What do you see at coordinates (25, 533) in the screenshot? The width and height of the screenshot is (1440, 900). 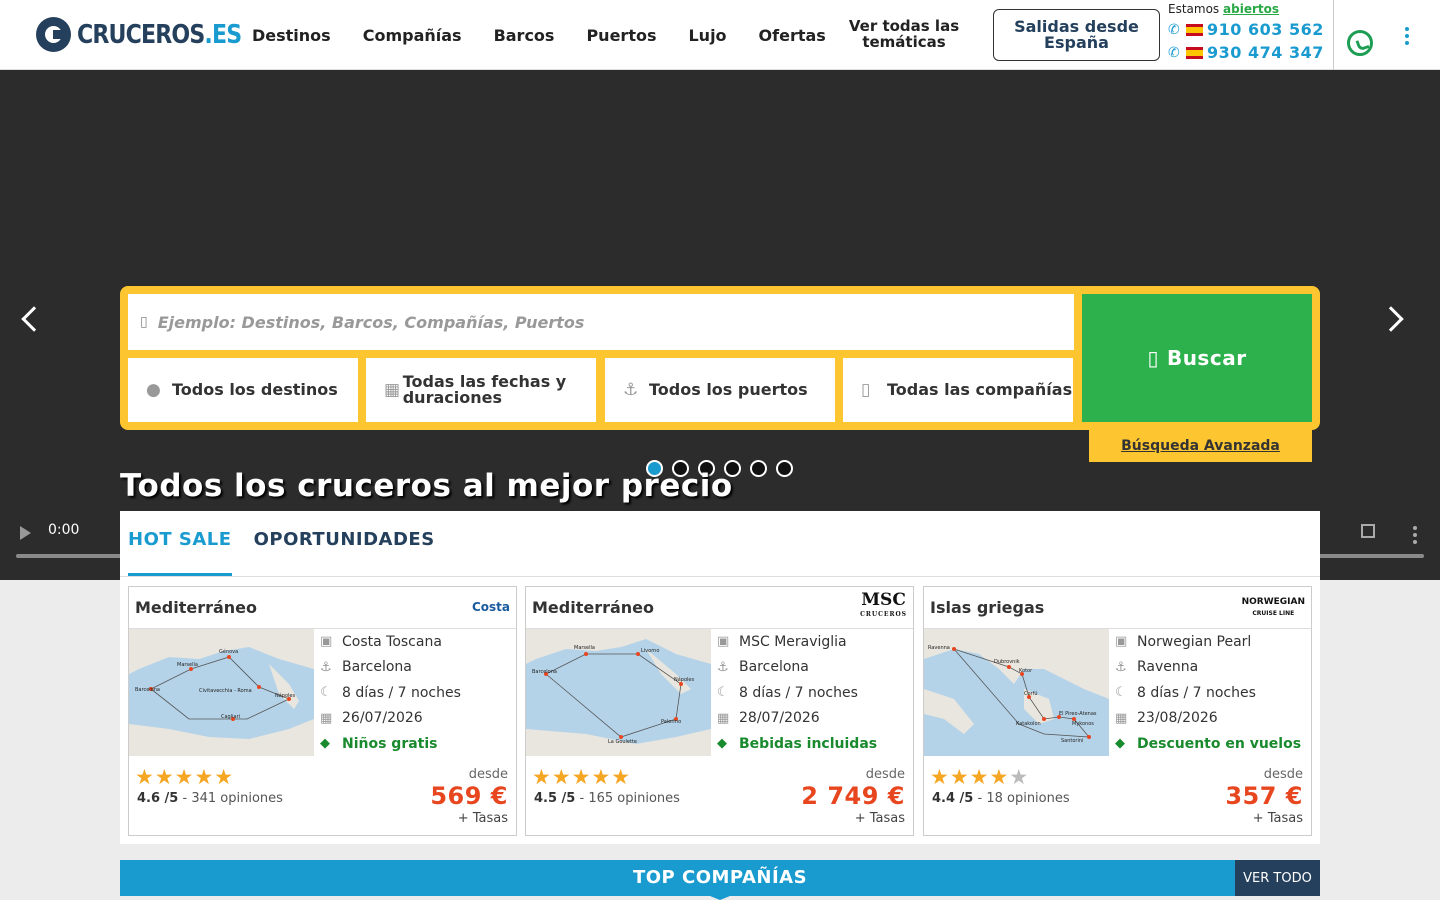 I see `play-icon` at bounding box center [25, 533].